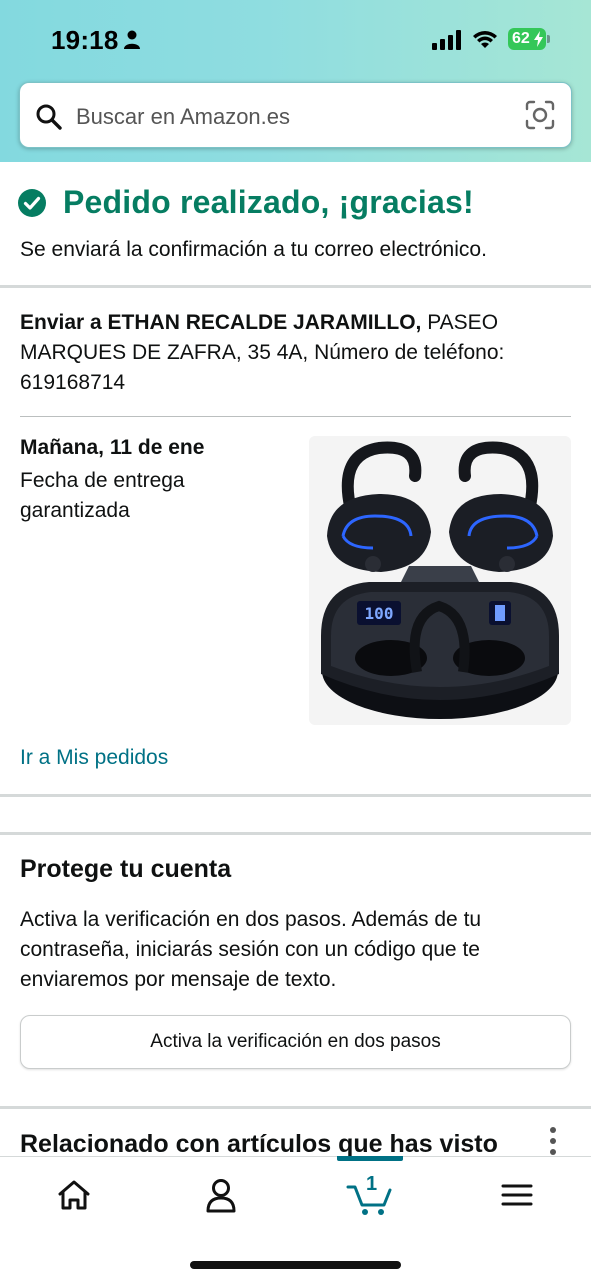 This screenshot has height=1280, width=591. Describe the element at coordinates (32, 203) in the screenshot. I see `check-circle-icon` at that location.